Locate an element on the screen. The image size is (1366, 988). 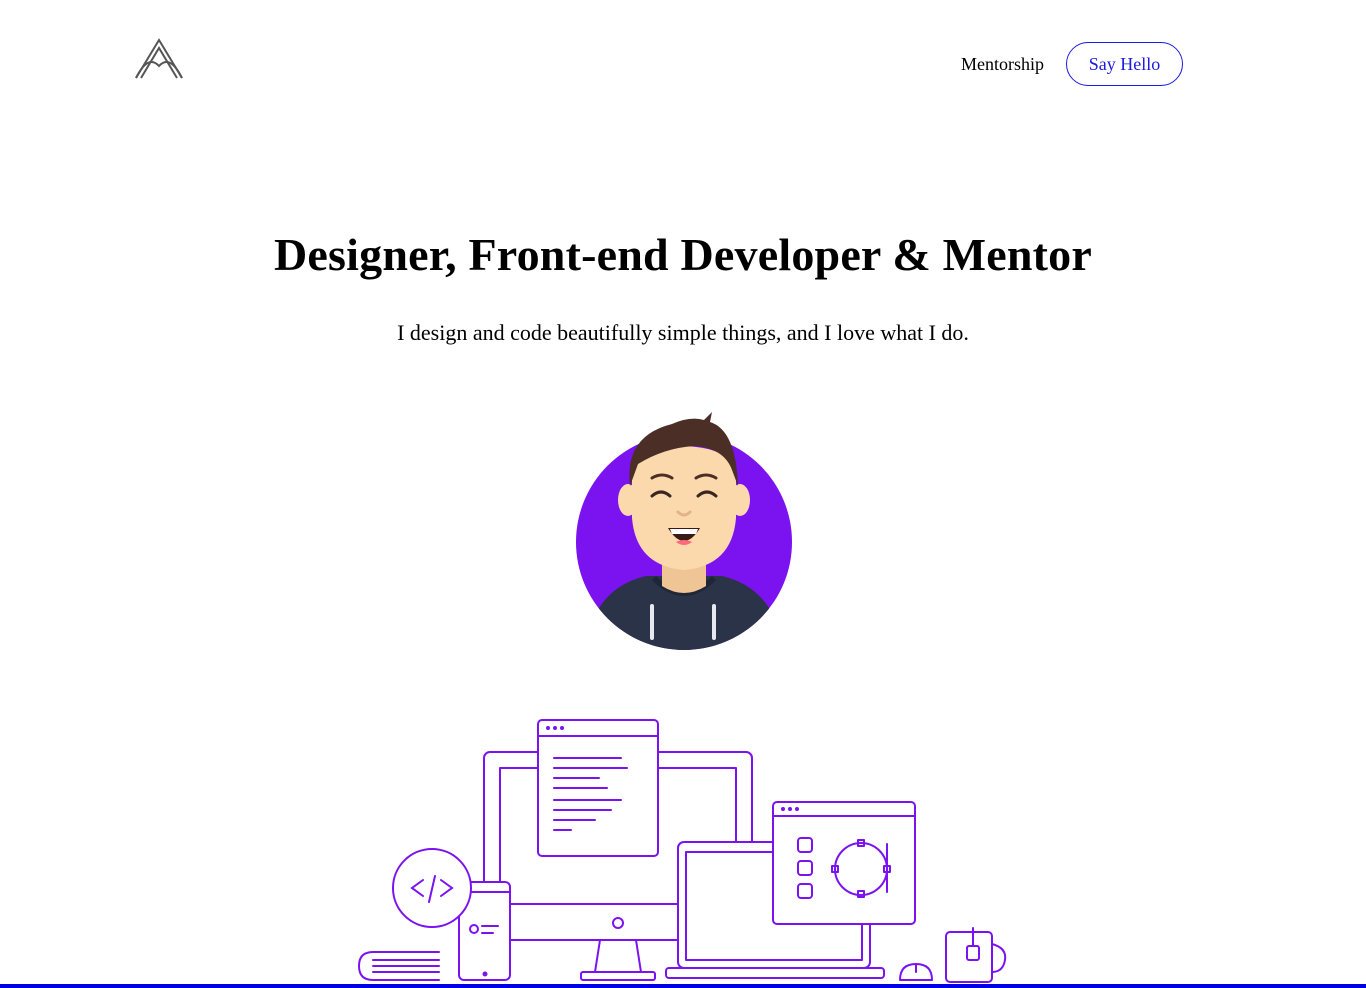
say-hello-button: Say Hello is located at coordinates (1124, 64).